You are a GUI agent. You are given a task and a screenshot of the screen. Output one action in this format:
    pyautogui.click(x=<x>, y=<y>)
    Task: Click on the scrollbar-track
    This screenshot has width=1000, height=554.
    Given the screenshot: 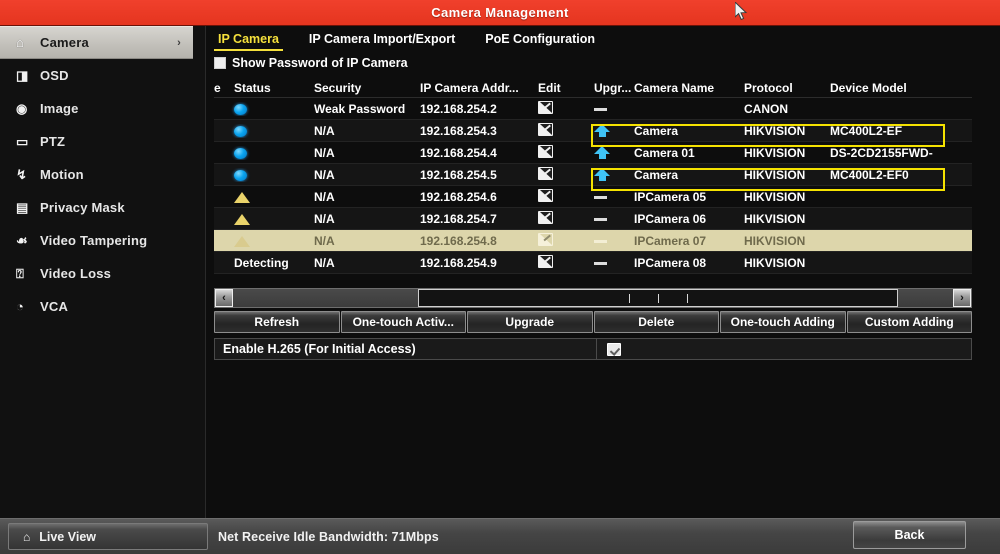 What is the action you would take?
    pyautogui.click(x=593, y=298)
    